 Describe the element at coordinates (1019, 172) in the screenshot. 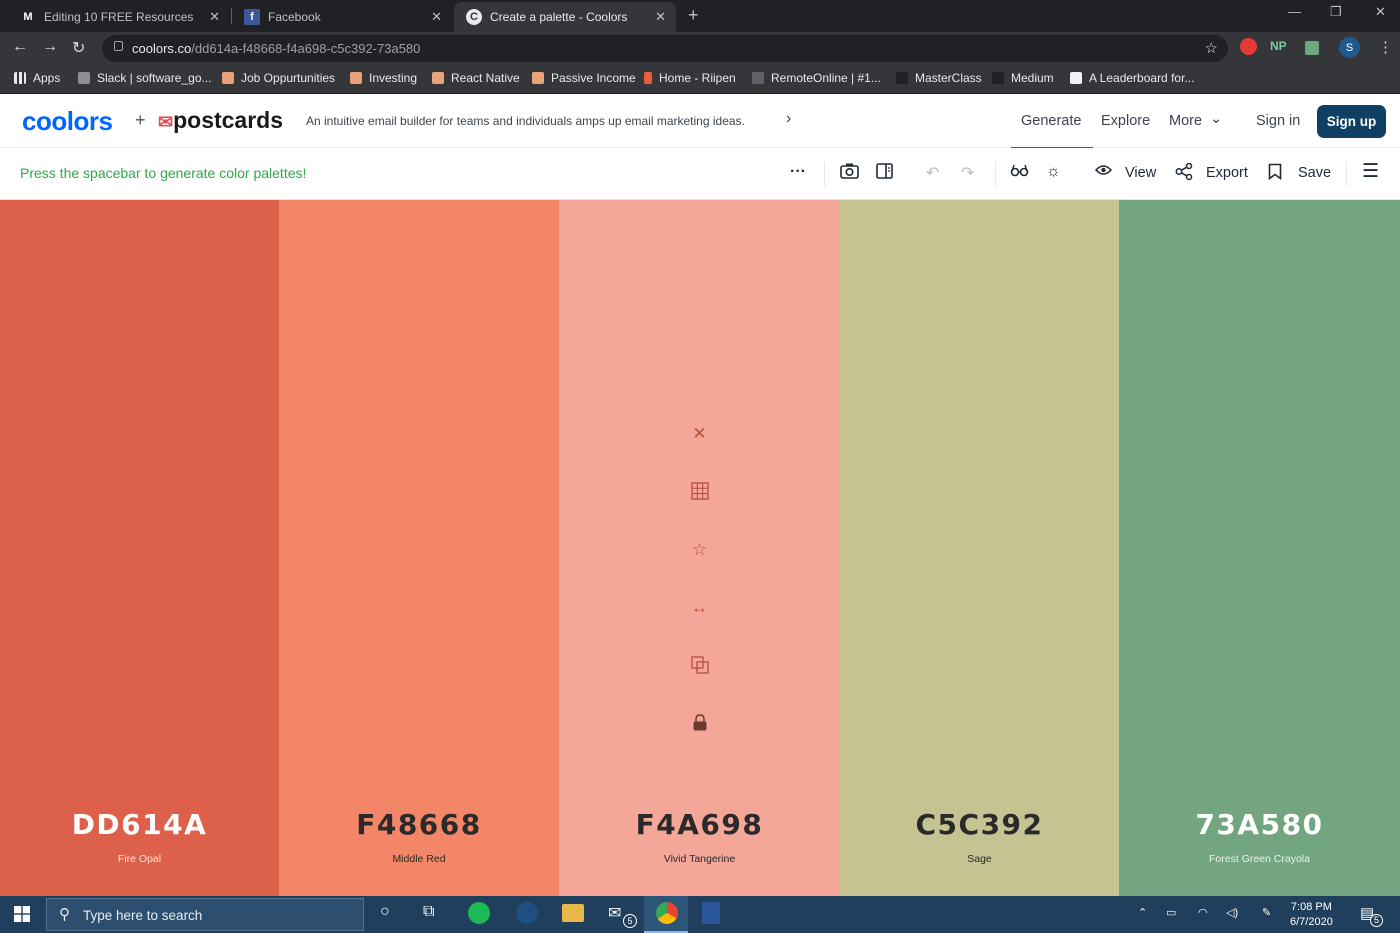

I see `glasses-icon` at that location.